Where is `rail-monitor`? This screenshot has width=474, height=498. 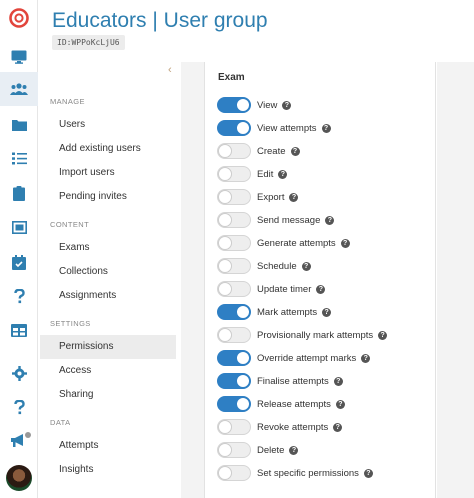 rail-monitor is located at coordinates (19, 57).